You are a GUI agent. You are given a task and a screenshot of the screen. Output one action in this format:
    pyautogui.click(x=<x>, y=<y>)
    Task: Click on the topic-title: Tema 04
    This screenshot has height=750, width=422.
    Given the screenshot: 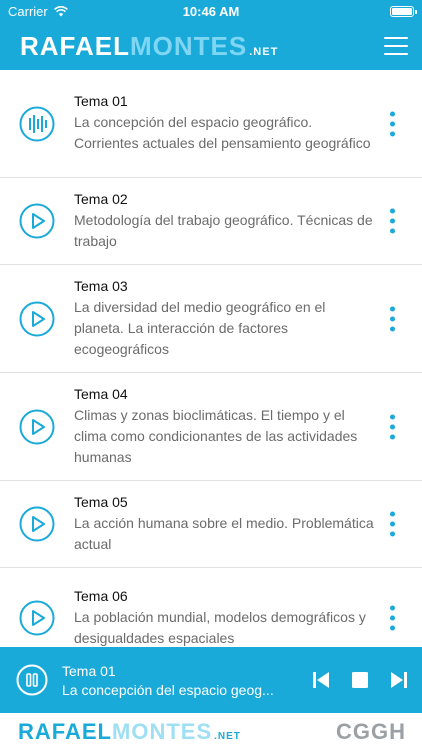 What is the action you would take?
    pyautogui.click(x=101, y=393)
    